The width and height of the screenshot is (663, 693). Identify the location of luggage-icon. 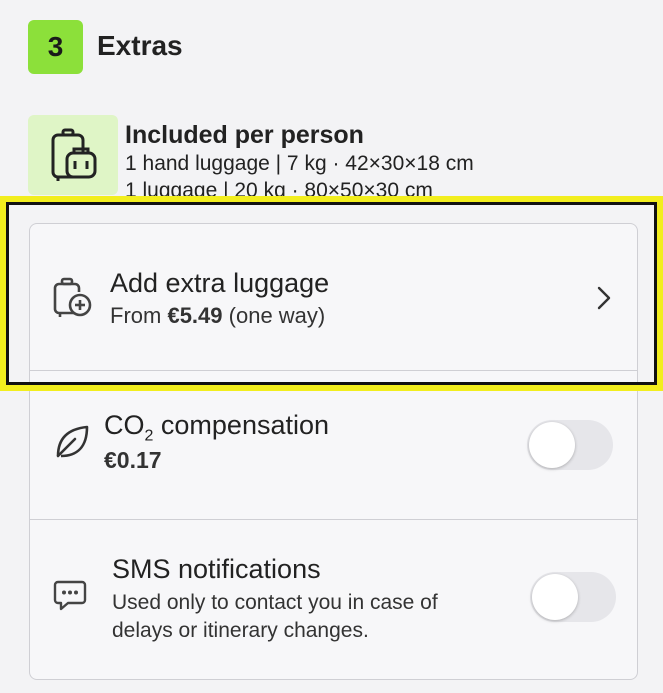
(73, 155).